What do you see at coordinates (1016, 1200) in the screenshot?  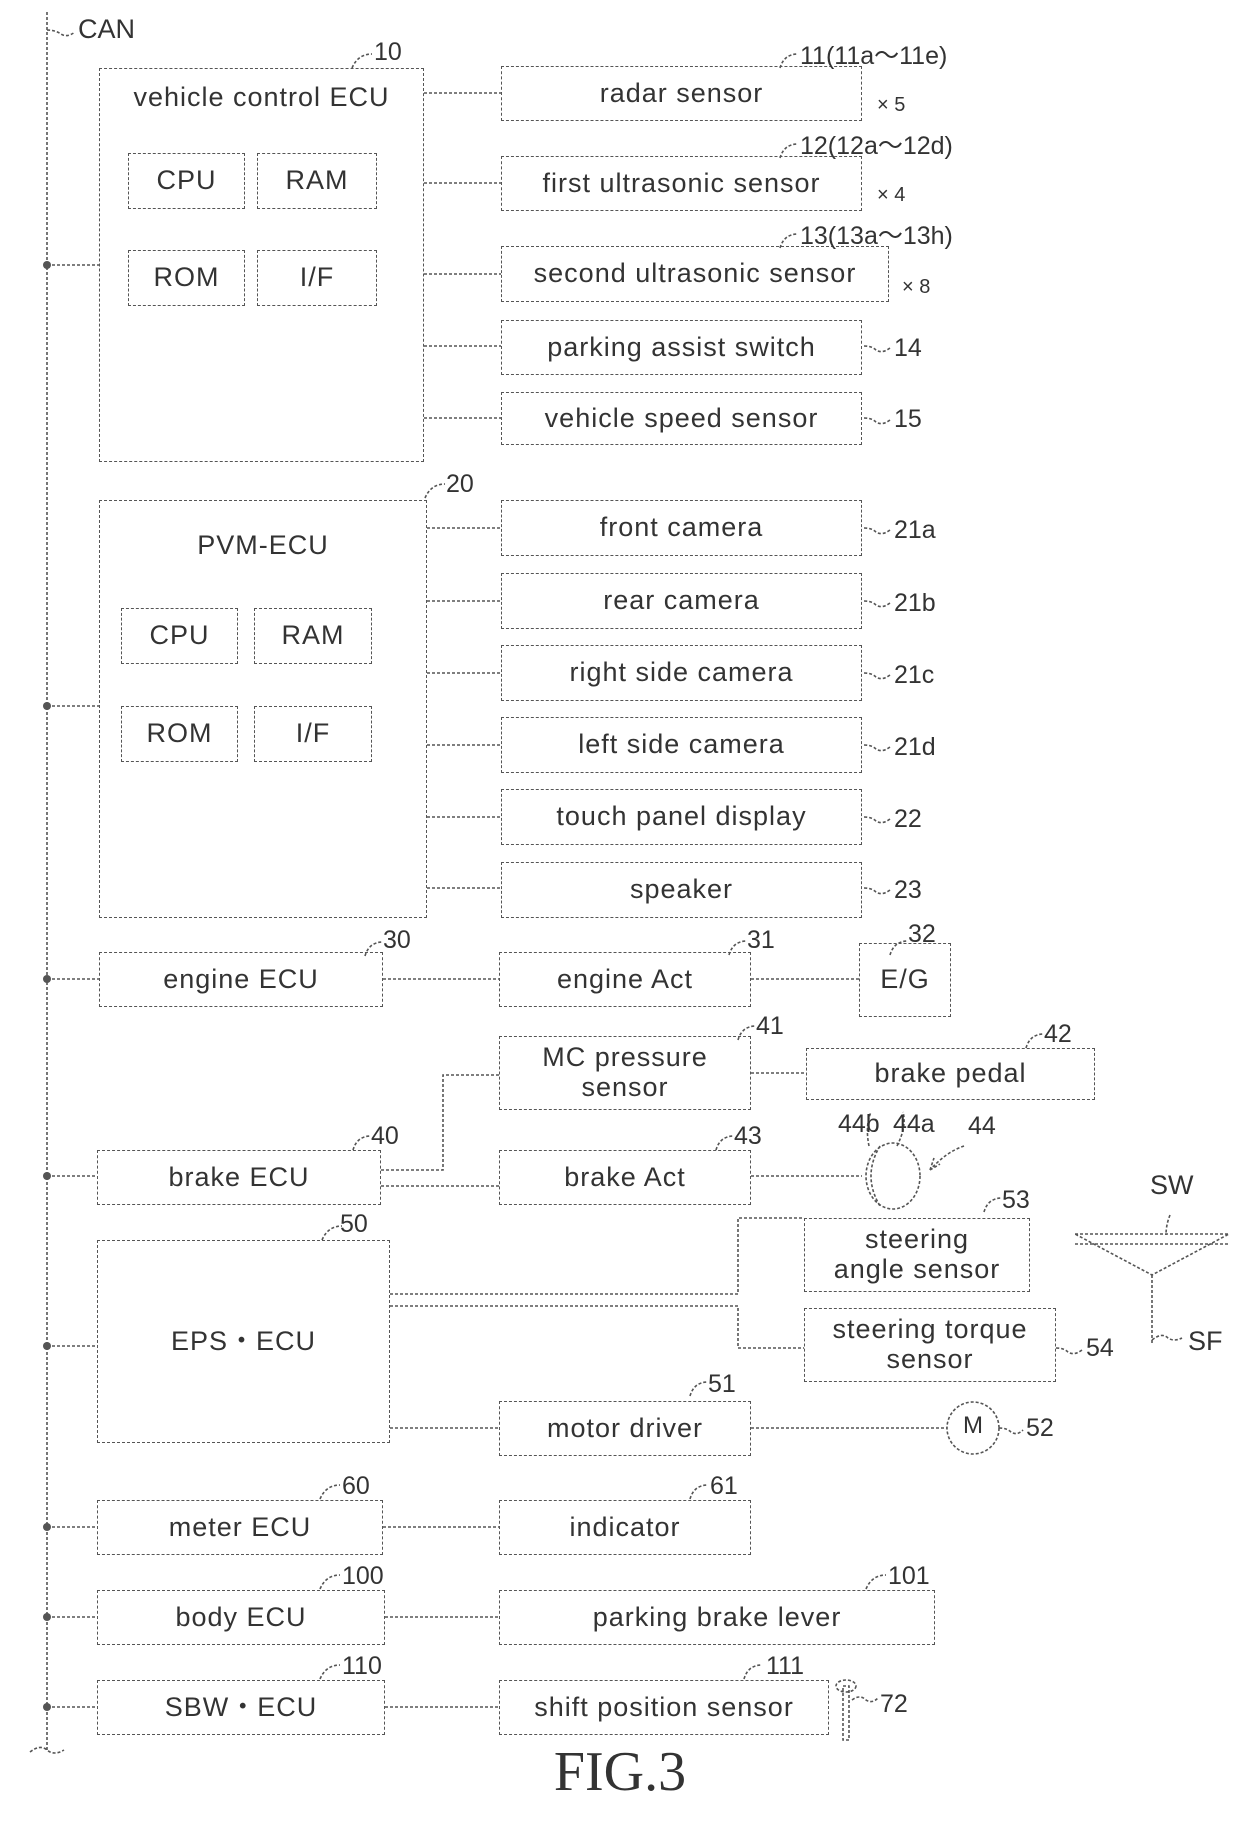 I see `ref-53: 53` at bounding box center [1016, 1200].